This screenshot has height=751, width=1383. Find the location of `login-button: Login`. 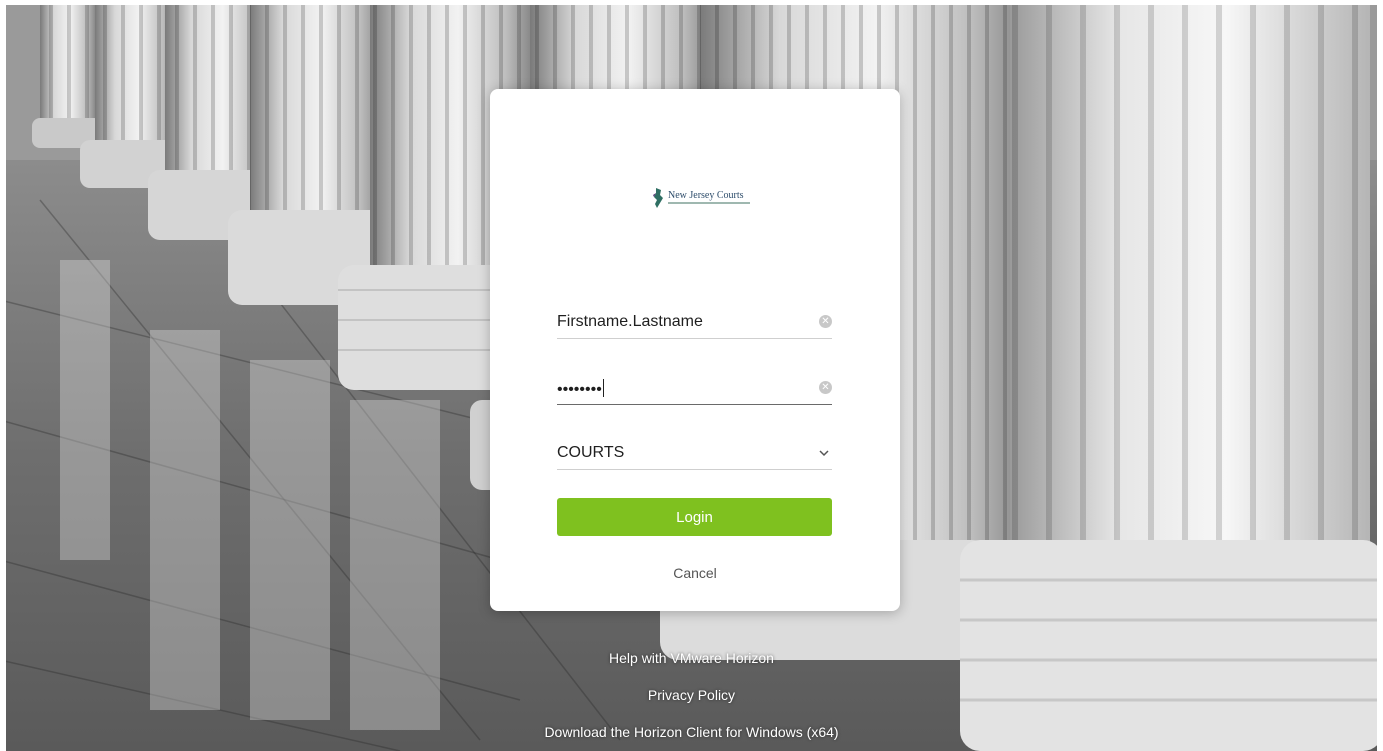

login-button: Login is located at coordinates (694, 517).